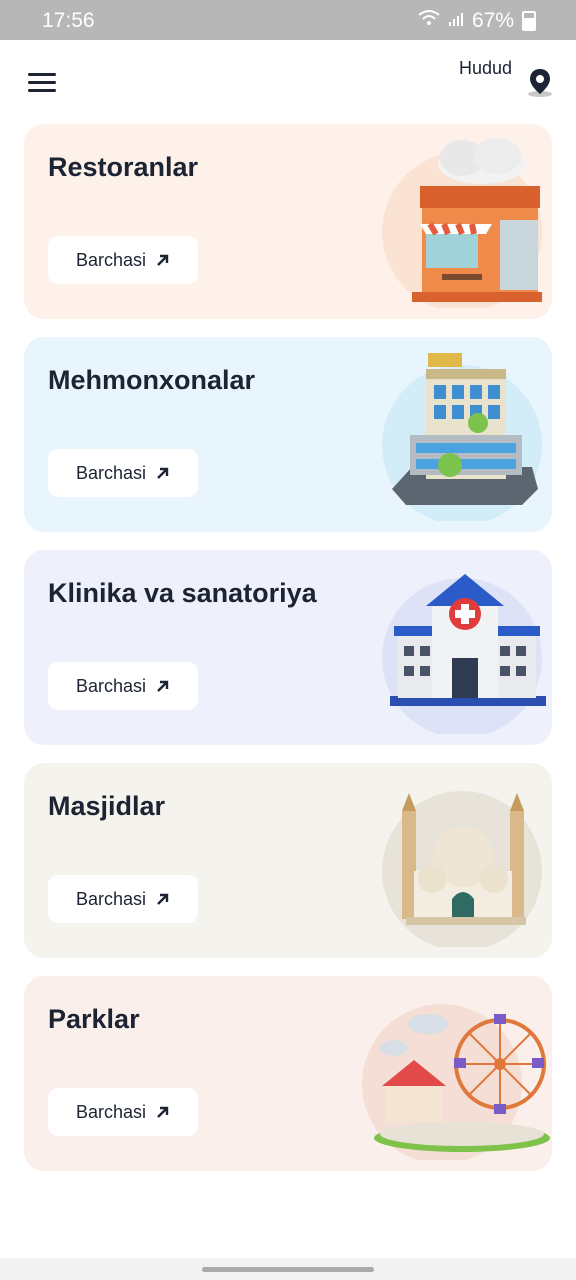  I want to click on card-title: Restoranlar, so click(123, 167).